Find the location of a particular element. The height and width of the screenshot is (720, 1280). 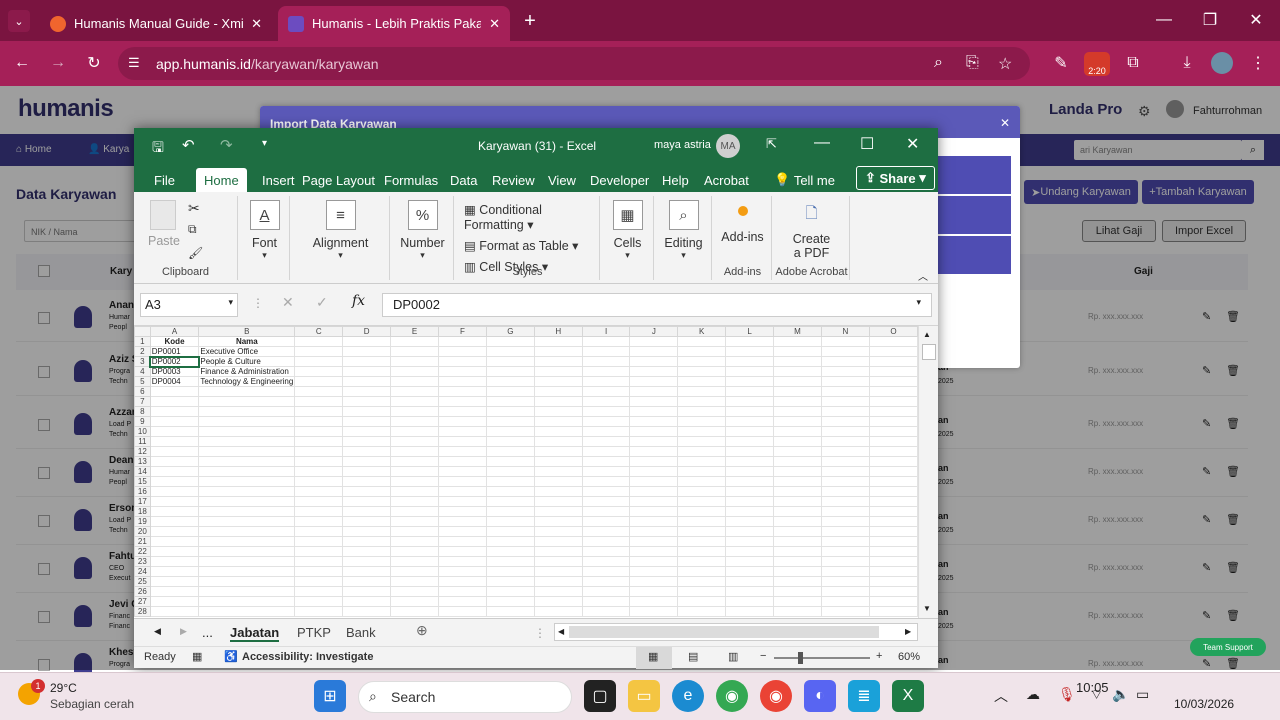

row-header: 2 is located at coordinates (142, 351).